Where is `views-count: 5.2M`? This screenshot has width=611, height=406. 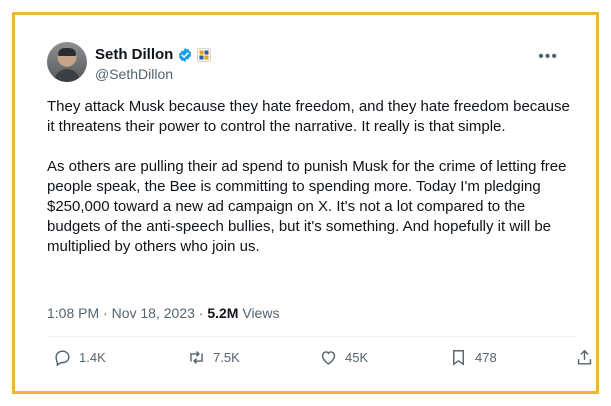 views-count: 5.2M is located at coordinates (223, 313).